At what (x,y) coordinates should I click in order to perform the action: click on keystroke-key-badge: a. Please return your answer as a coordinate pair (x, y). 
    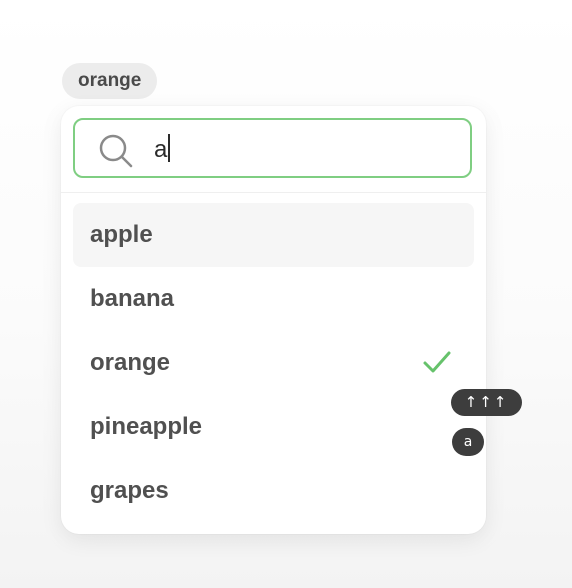
    Looking at the image, I should click on (468, 442).